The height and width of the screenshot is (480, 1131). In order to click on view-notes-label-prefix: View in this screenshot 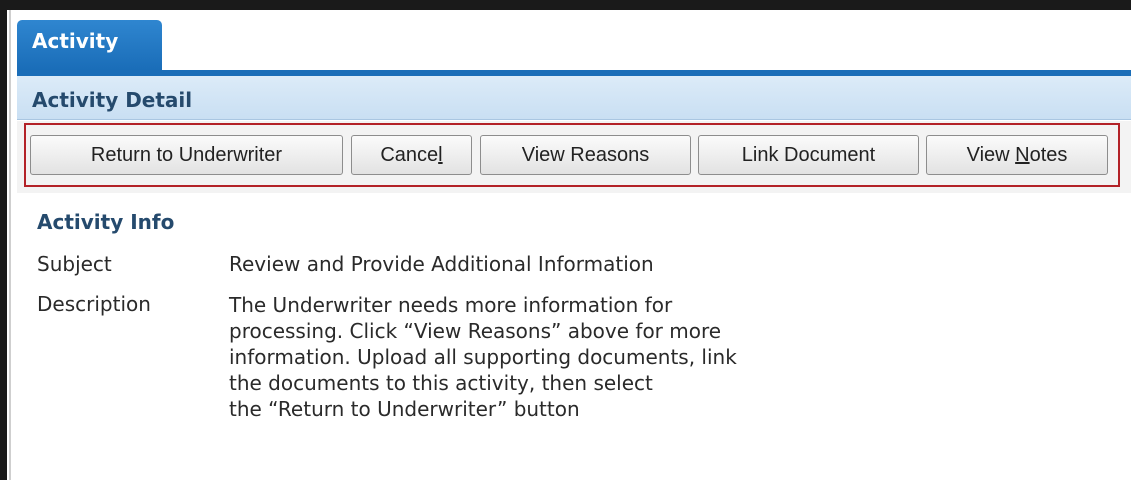, I will do `click(991, 155)`.